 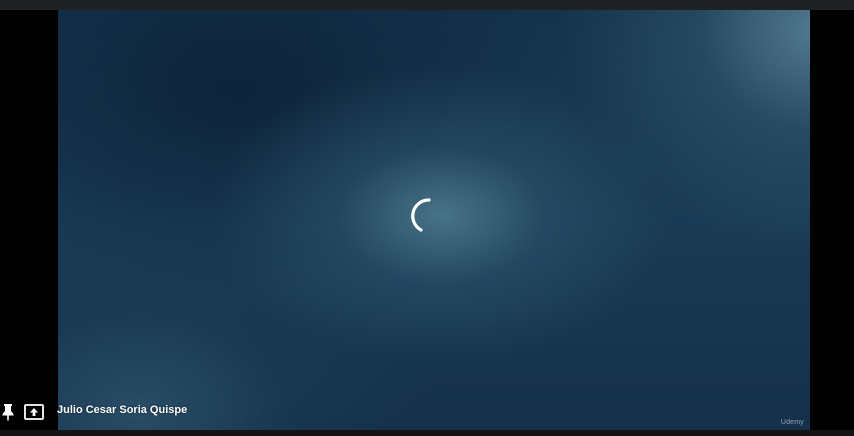 I want to click on top-bar, so click(x=427, y=5).